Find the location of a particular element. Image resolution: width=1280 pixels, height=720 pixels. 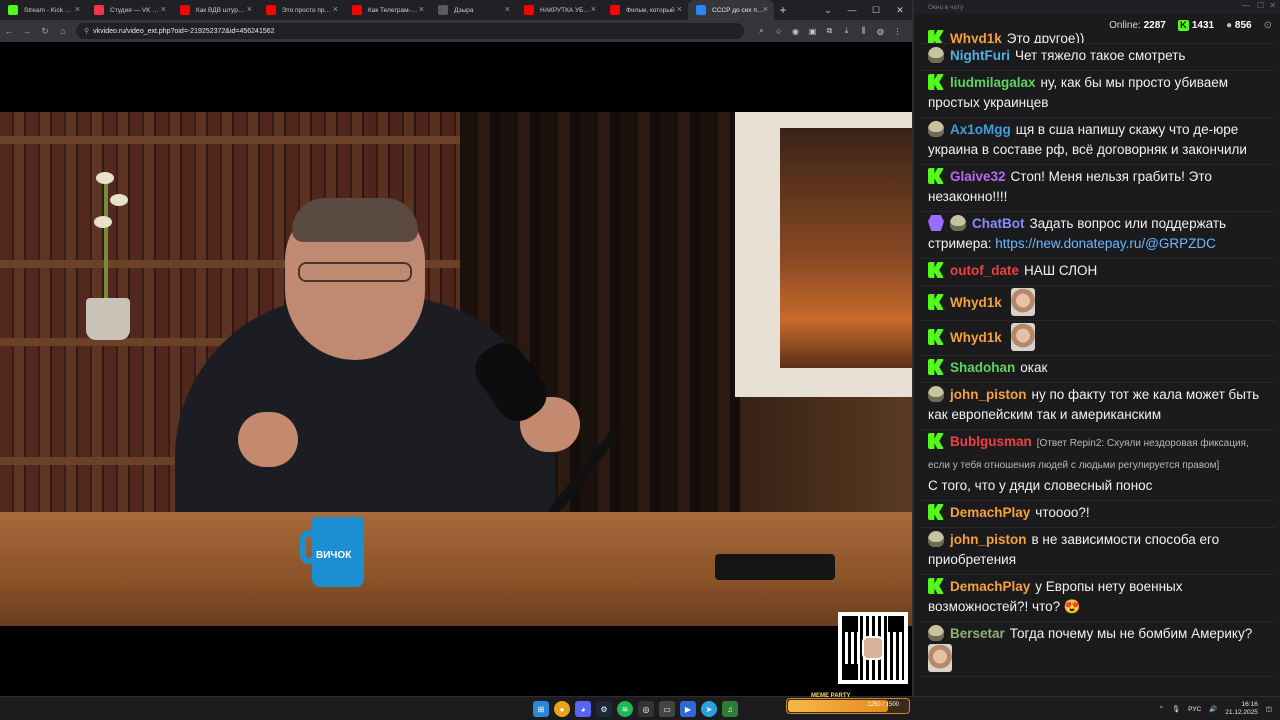

chat-username: Shadohan is located at coordinates (982, 367).